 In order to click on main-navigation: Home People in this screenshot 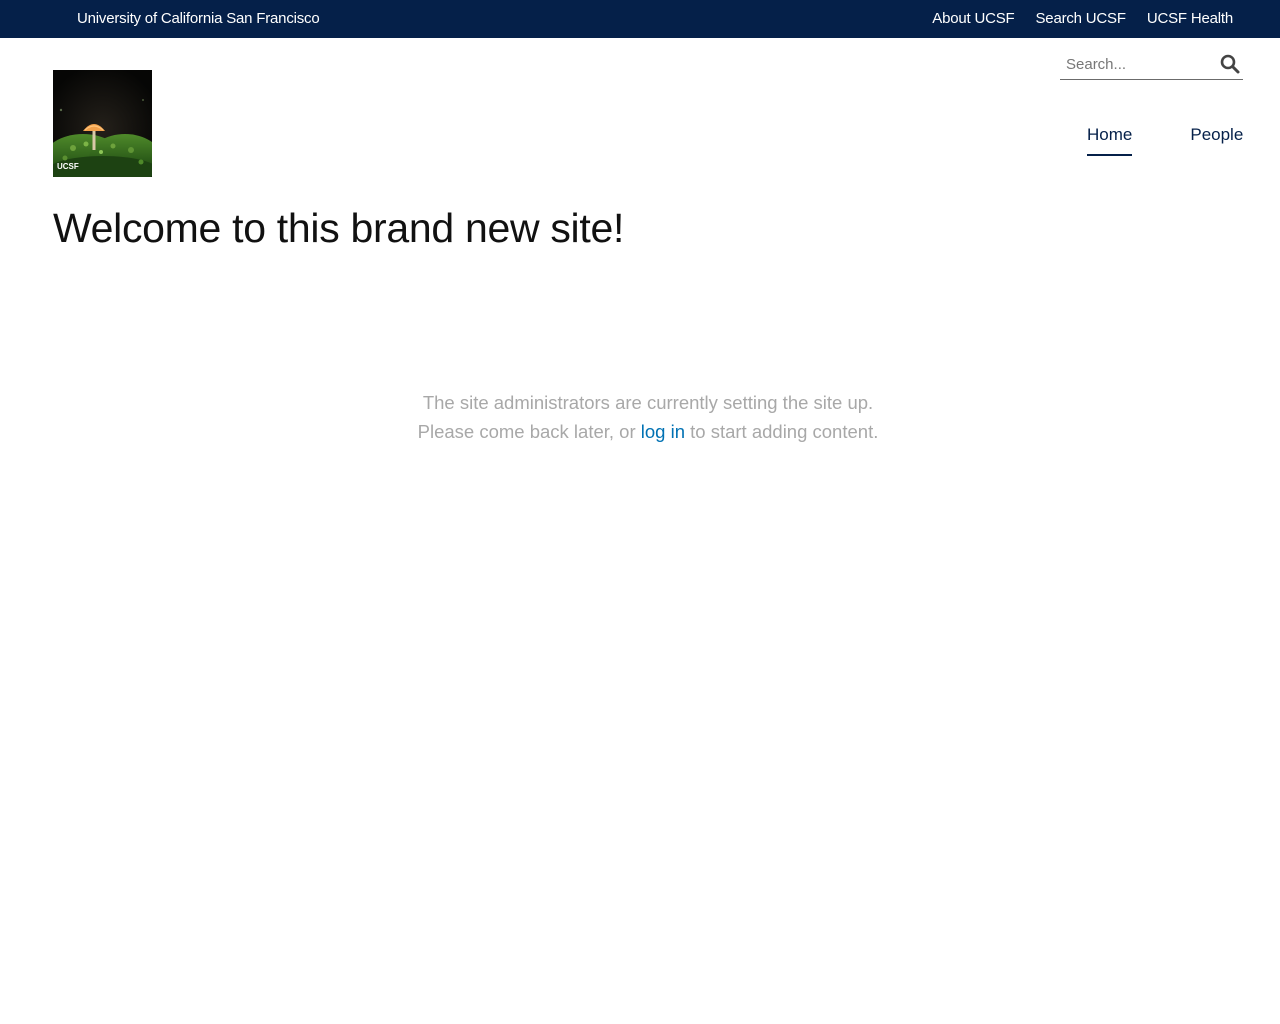, I will do `click(1165, 140)`.